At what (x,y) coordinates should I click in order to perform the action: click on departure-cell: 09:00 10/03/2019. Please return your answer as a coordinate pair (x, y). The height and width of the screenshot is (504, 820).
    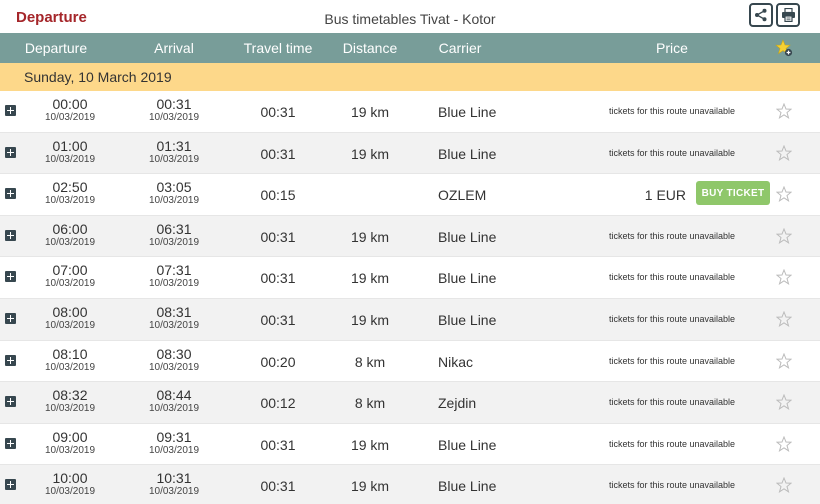
    Looking at the image, I should click on (70, 443).